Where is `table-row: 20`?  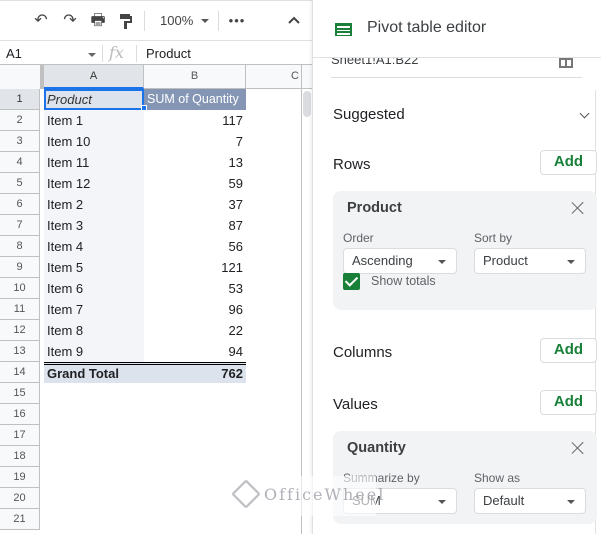 table-row: 20 is located at coordinates (156, 498).